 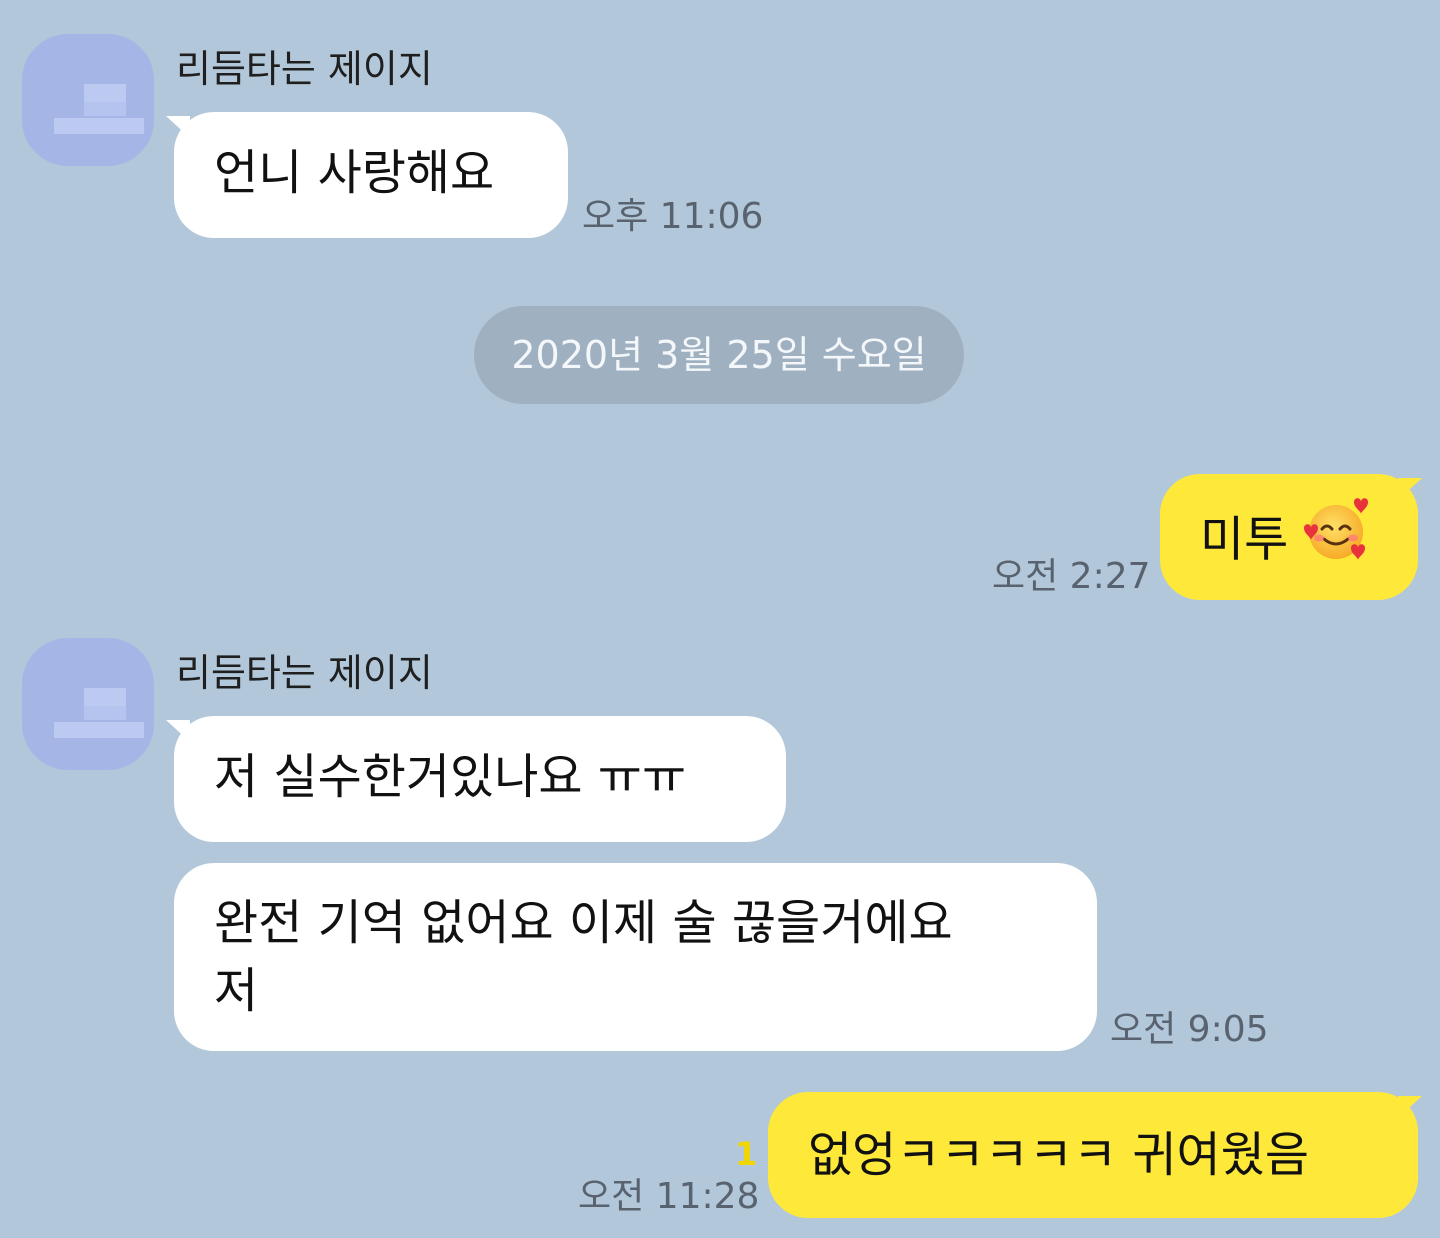 What do you see at coordinates (1244, 539) in the screenshot?
I see `message-text: 미투` at bounding box center [1244, 539].